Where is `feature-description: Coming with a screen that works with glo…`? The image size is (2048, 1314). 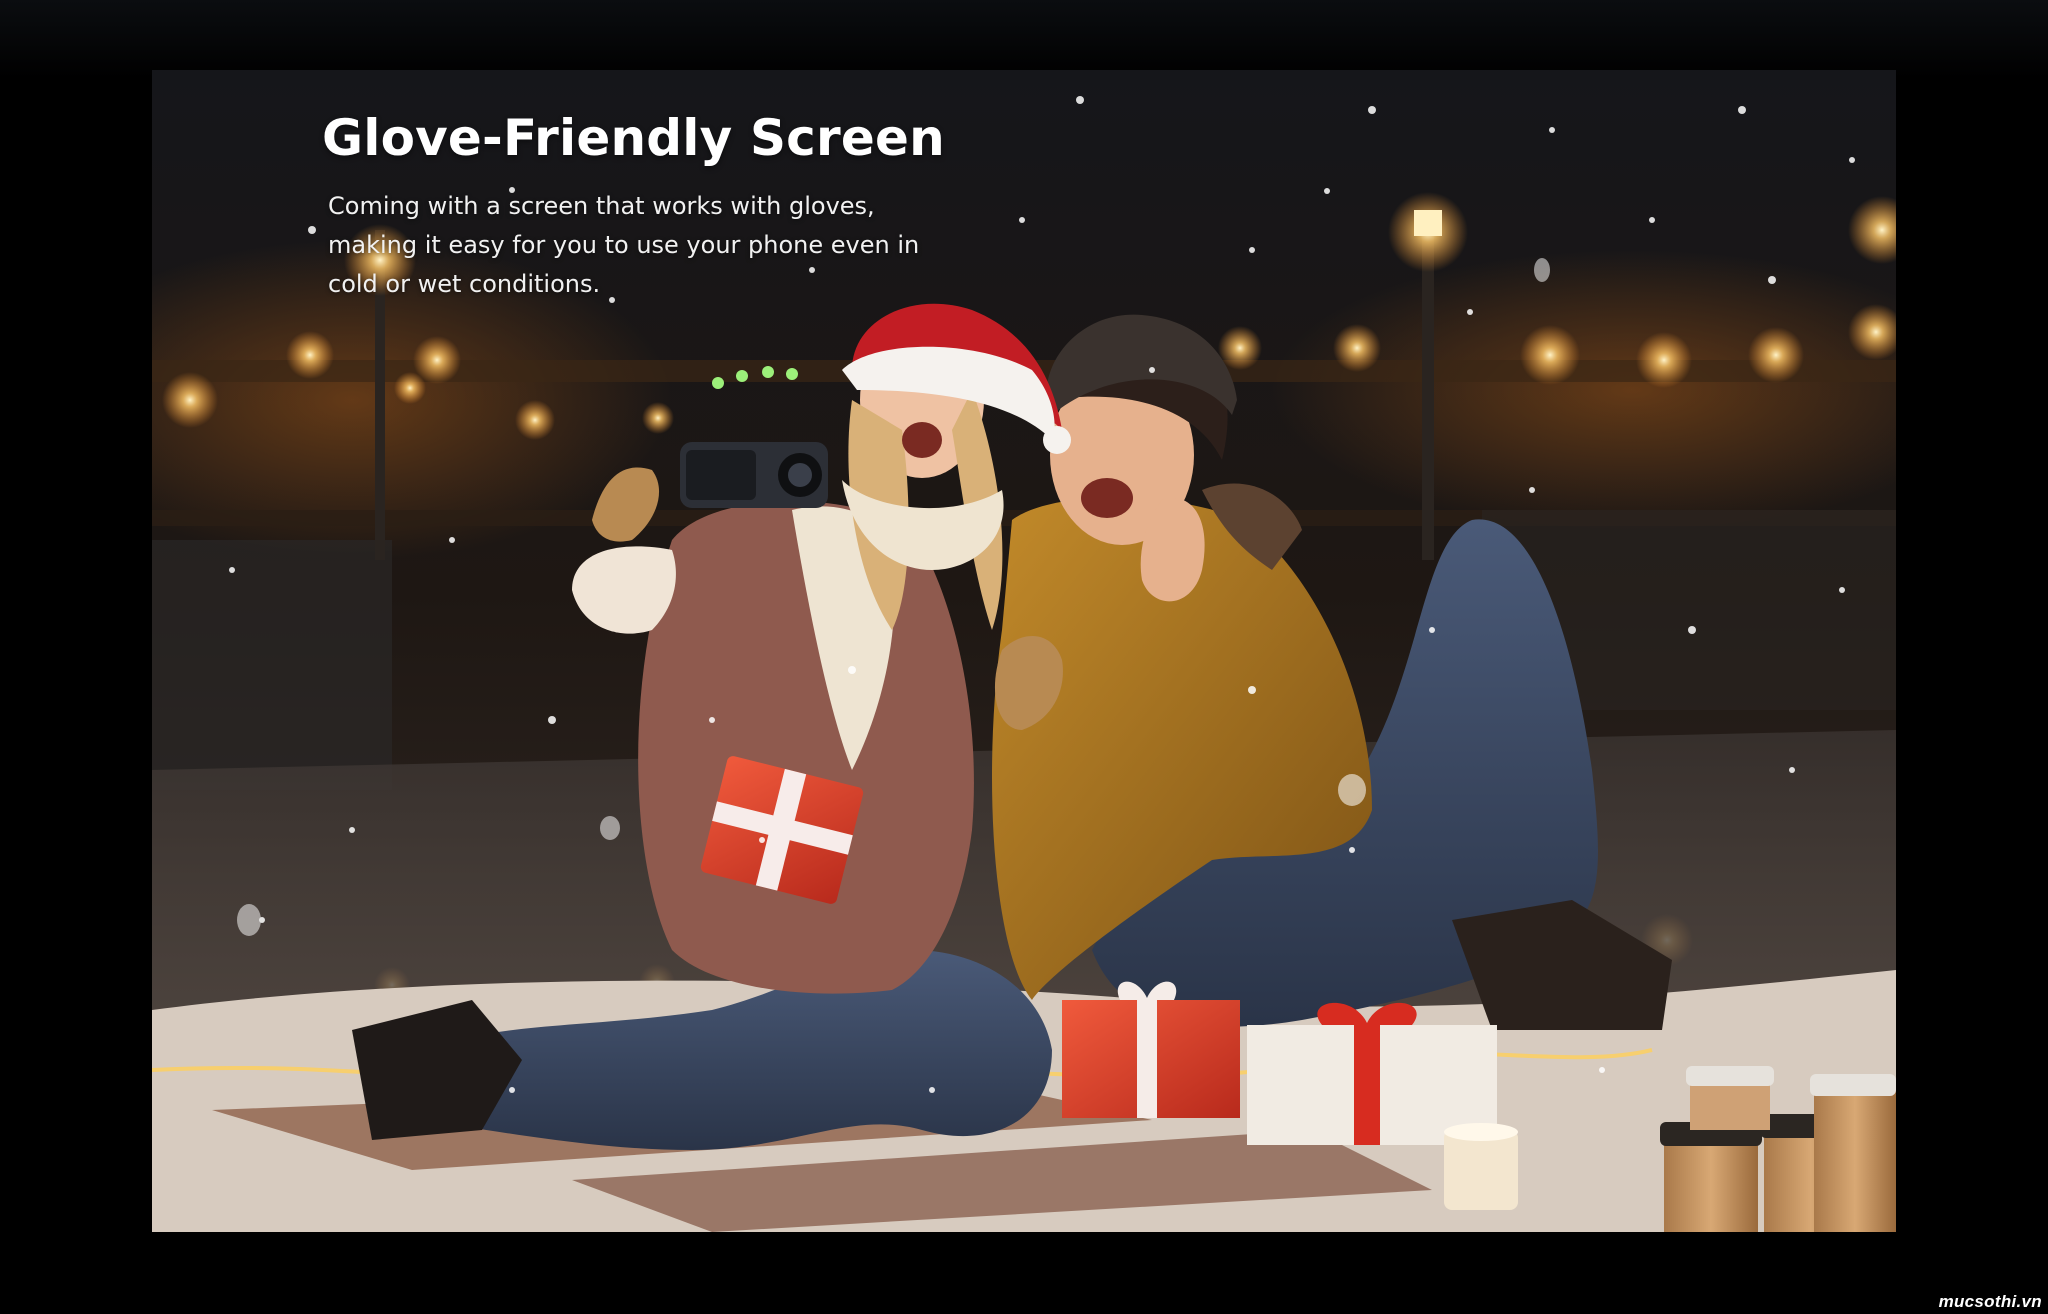
feature-description: Coming with a screen that works with glo… is located at coordinates (624, 245).